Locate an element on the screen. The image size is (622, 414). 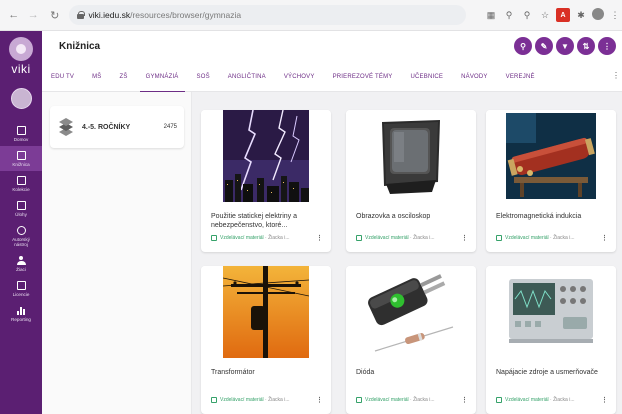
tab-sos: SOŠ is located at coordinates (203, 77).